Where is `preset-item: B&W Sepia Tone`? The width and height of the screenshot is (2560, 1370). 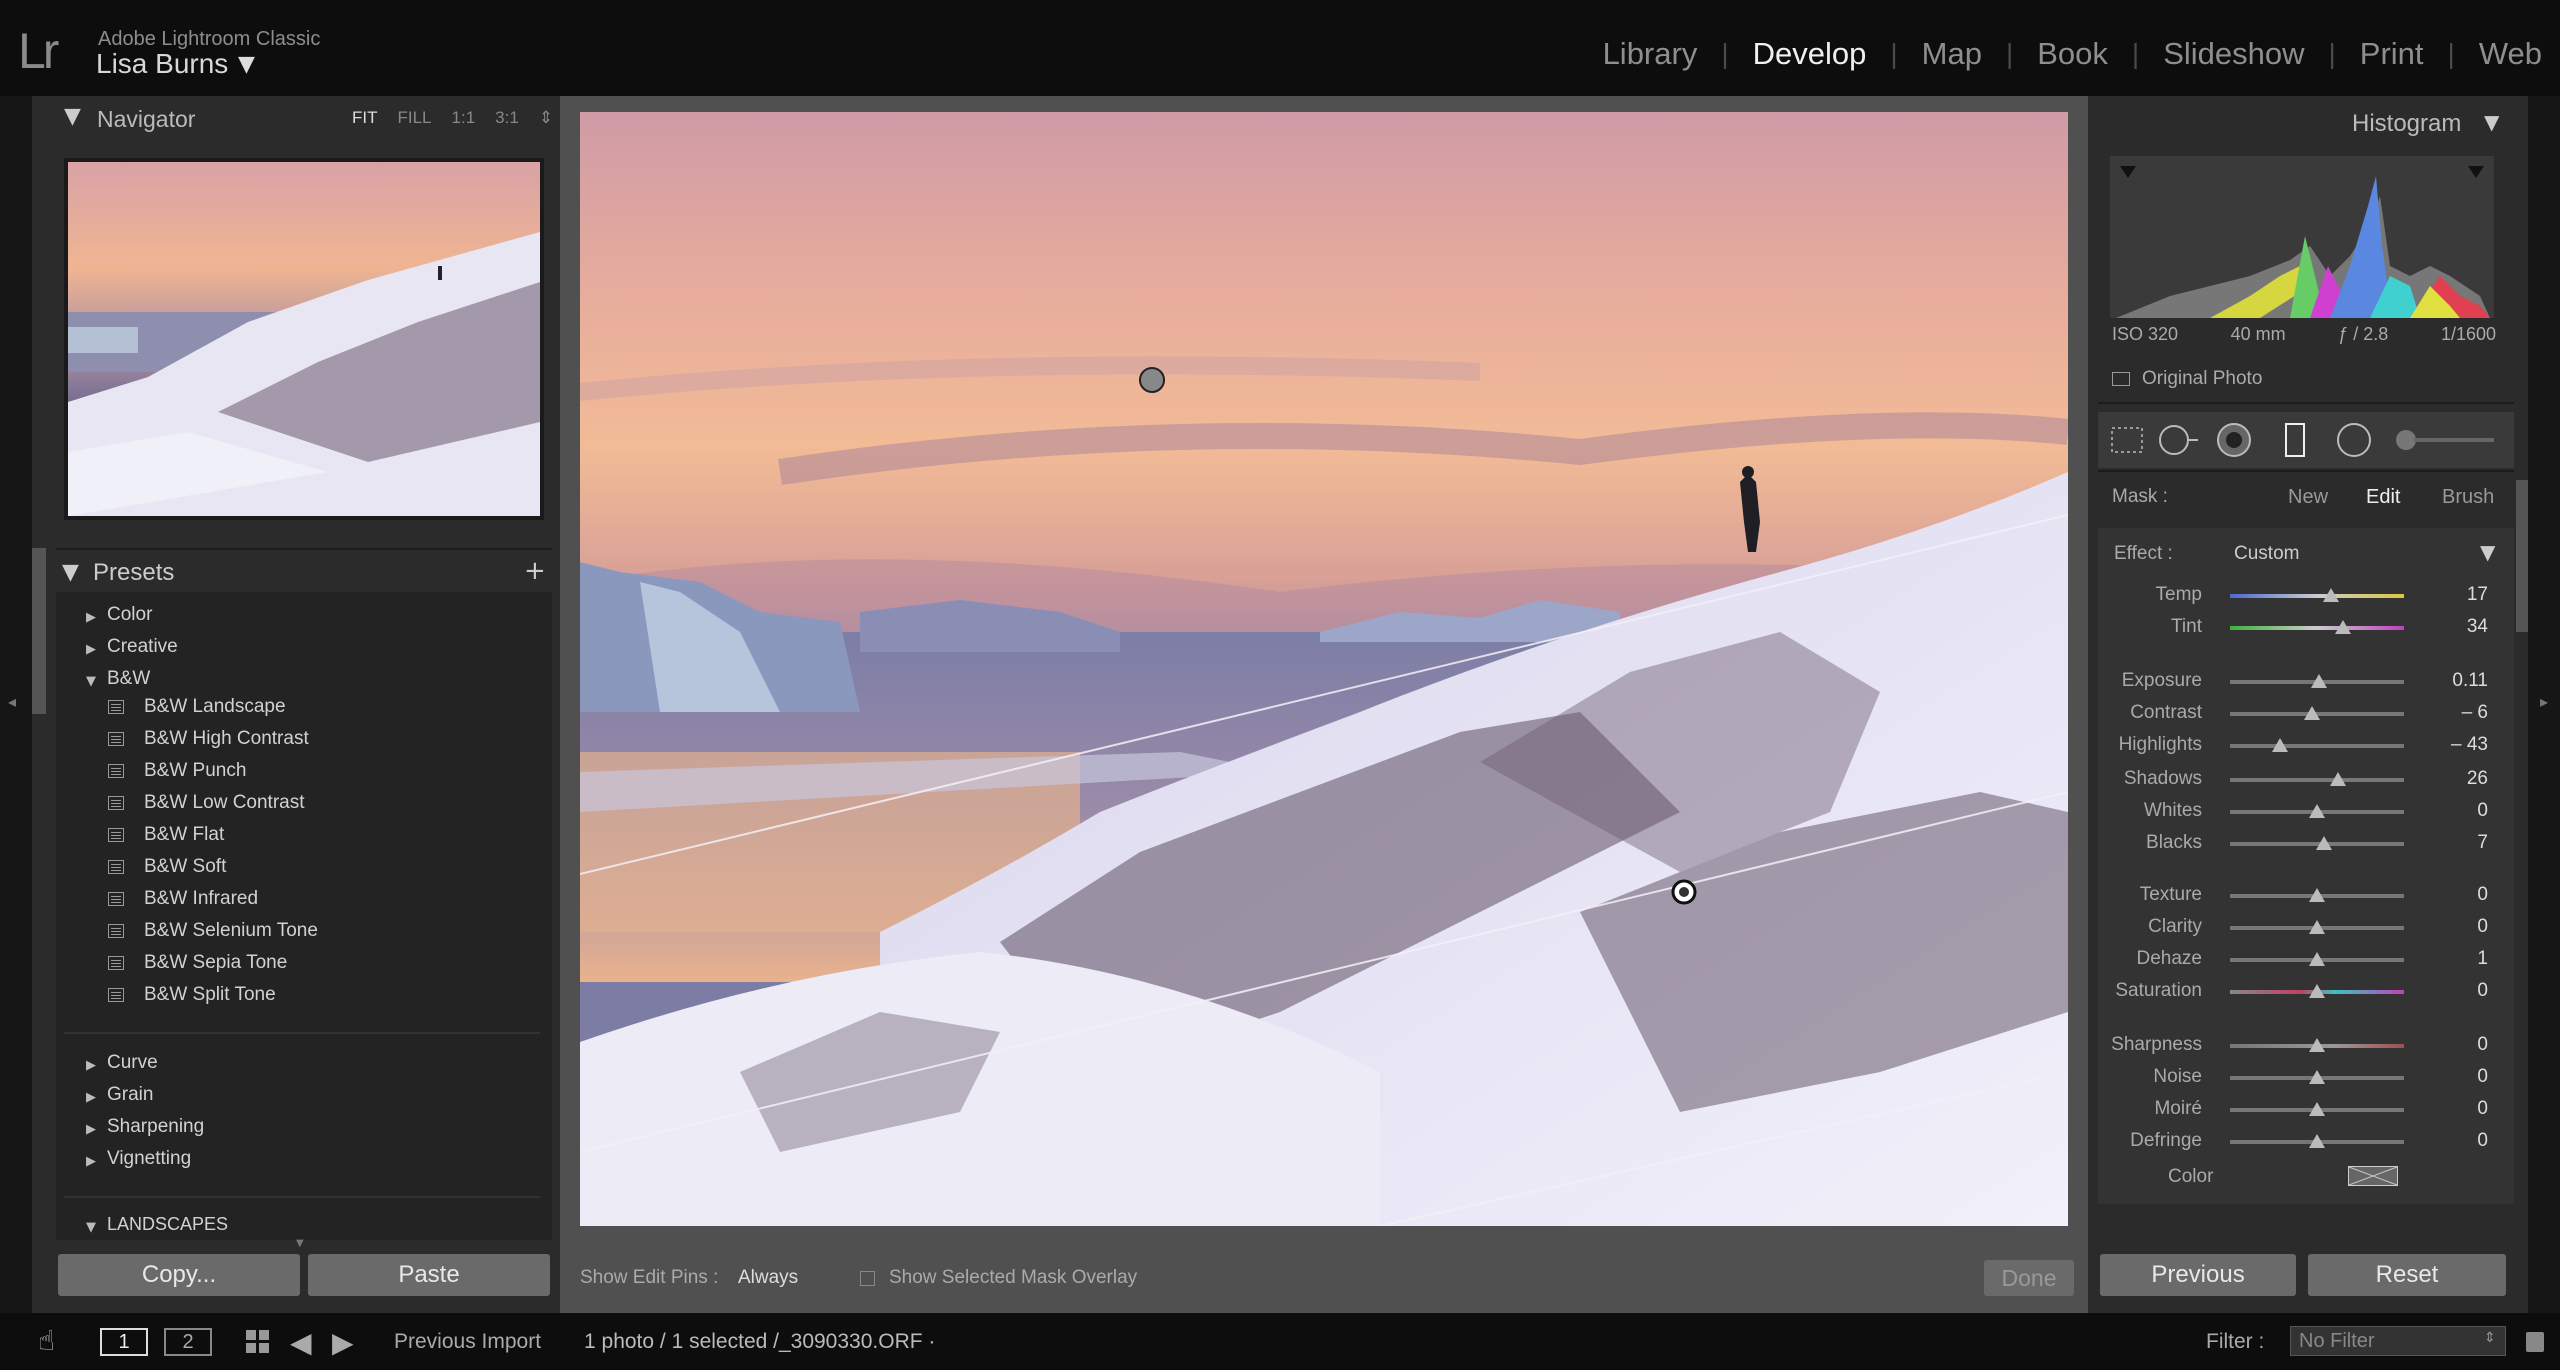 preset-item: B&W Sepia Tone is located at coordinates (215, 963).